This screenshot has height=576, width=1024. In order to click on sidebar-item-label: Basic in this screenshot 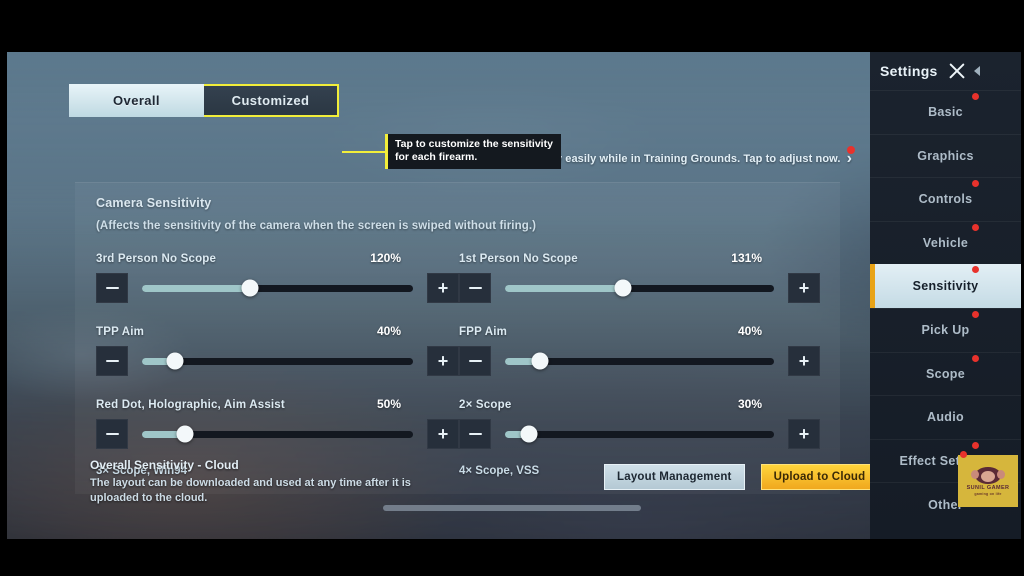, I will do `click(945, 112)`.